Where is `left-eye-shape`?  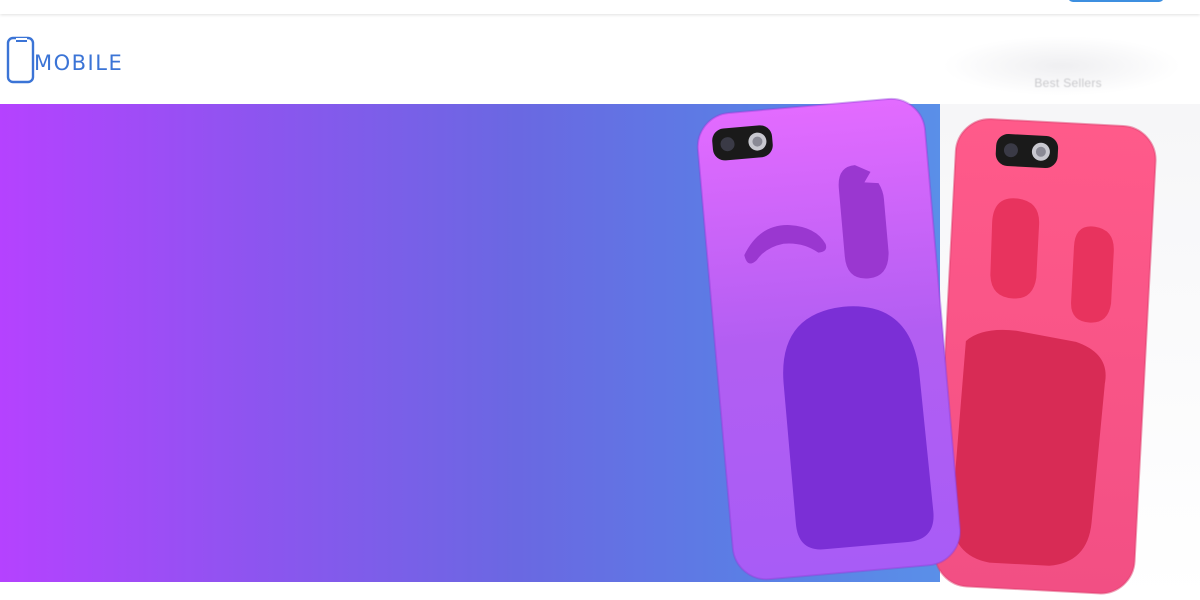 left-eye-shape is located at coordinates (1015, 248).